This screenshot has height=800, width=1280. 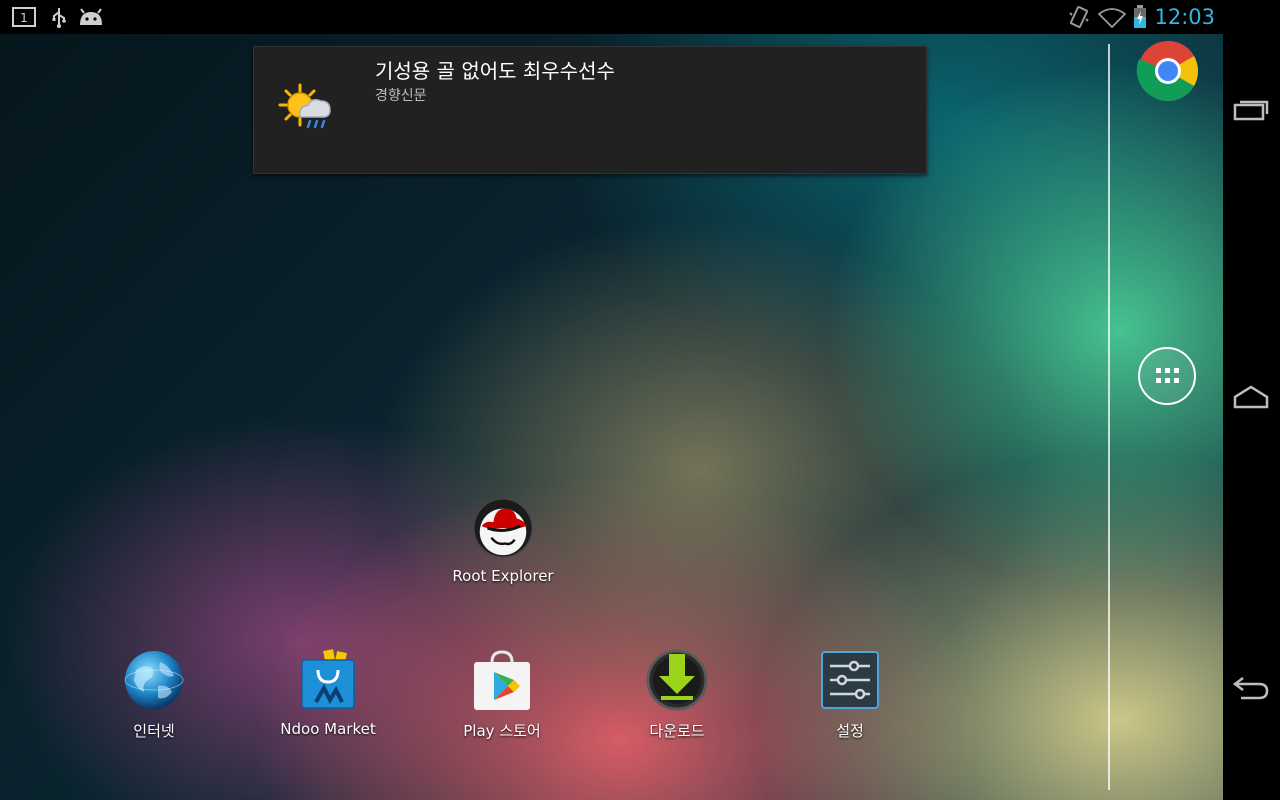 I want to click on wifi-icon, so click(x=1112, y=18).